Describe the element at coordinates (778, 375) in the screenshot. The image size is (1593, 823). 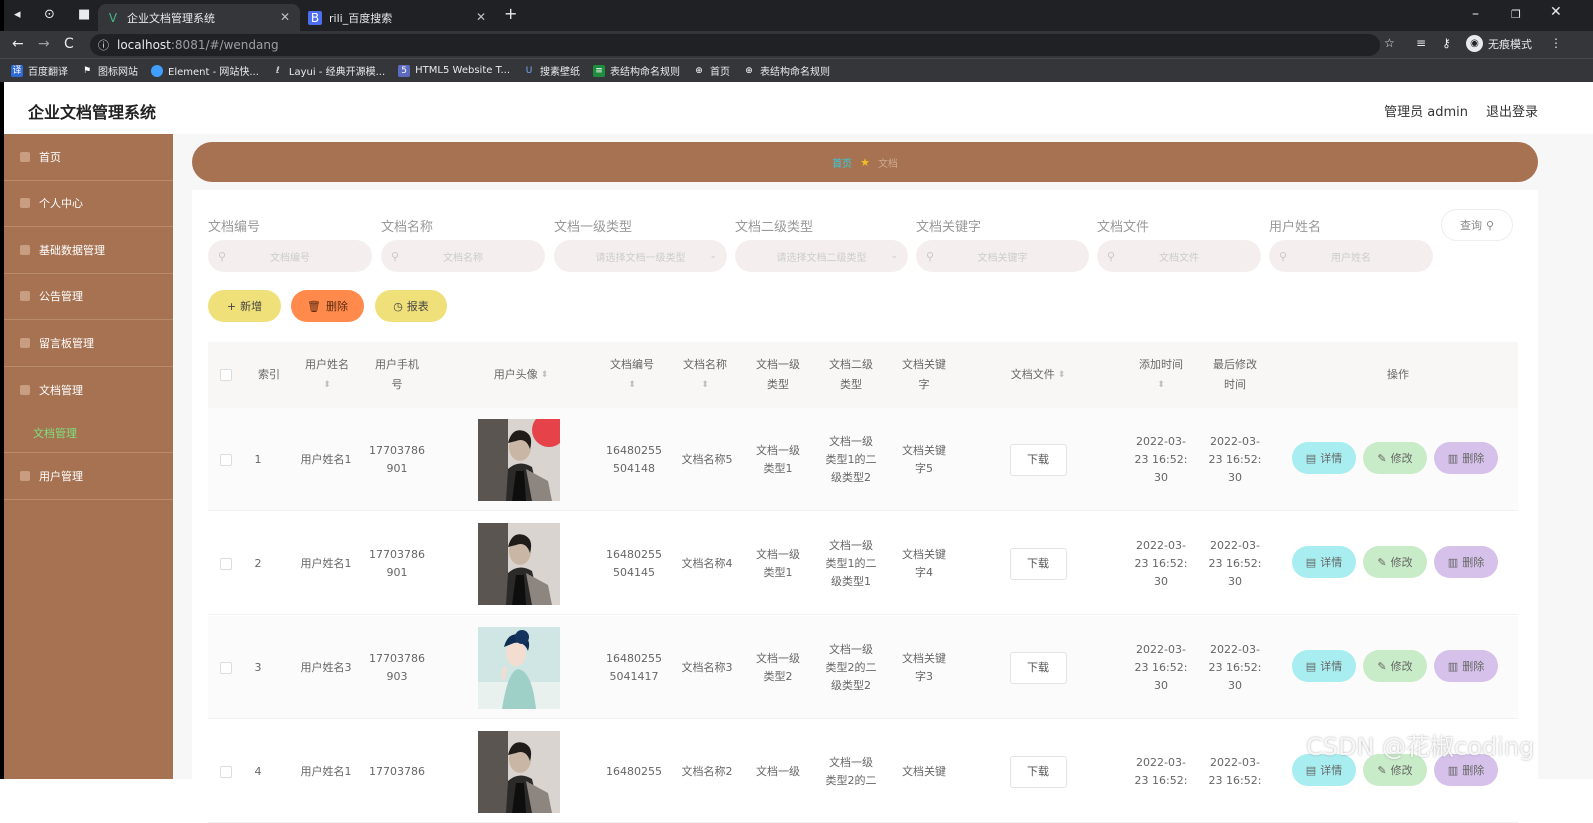
I see `th-type1: 文档一级类型` at that location.